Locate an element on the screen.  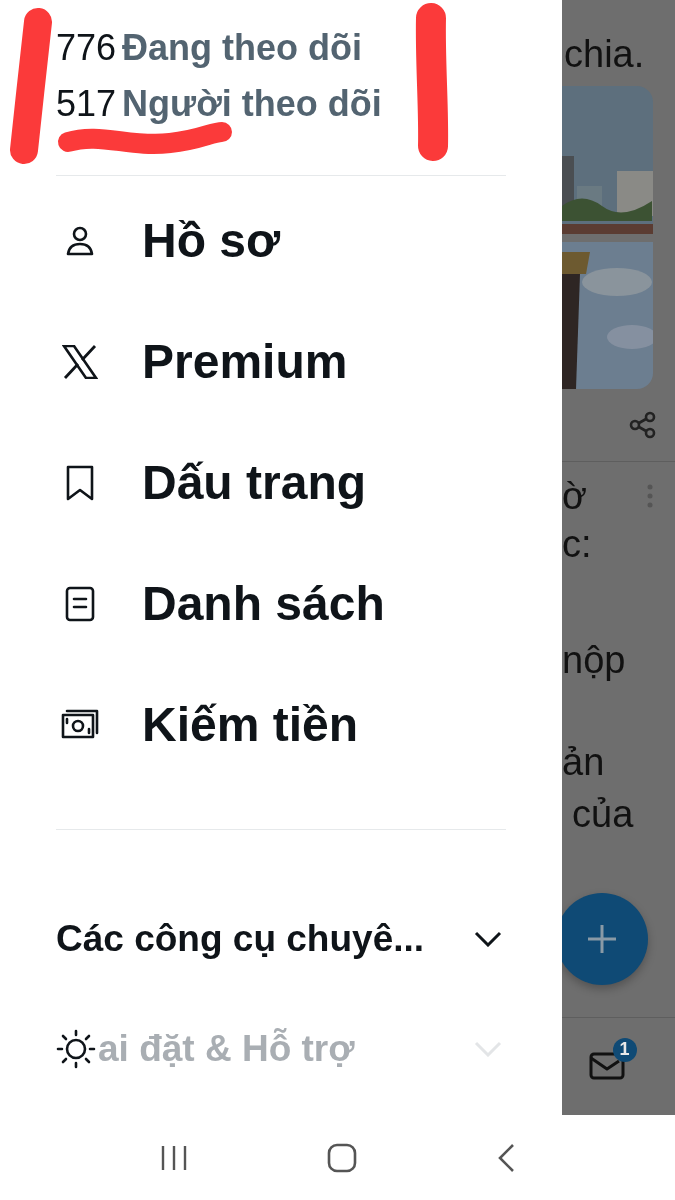
menu-item: Hồ sơ is located at coordinates (281, 240).